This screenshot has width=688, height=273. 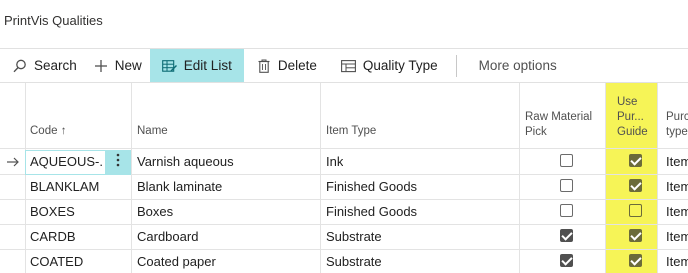 I want to click on use-pur-guide-header-line3: Guide, so click(x=632, y=132).